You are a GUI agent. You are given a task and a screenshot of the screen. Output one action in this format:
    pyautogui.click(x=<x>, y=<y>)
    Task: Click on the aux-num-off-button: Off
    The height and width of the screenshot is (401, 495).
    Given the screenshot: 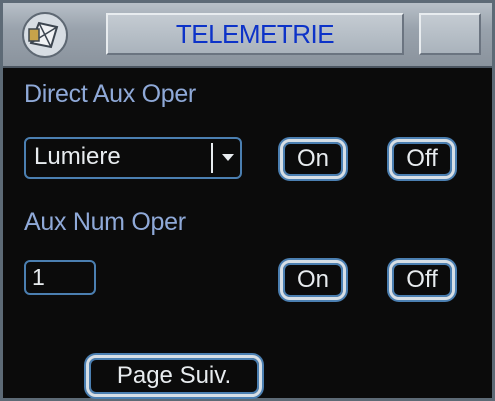 What is the action you would take?
    pyautogui.click(x=422, y=280)
    